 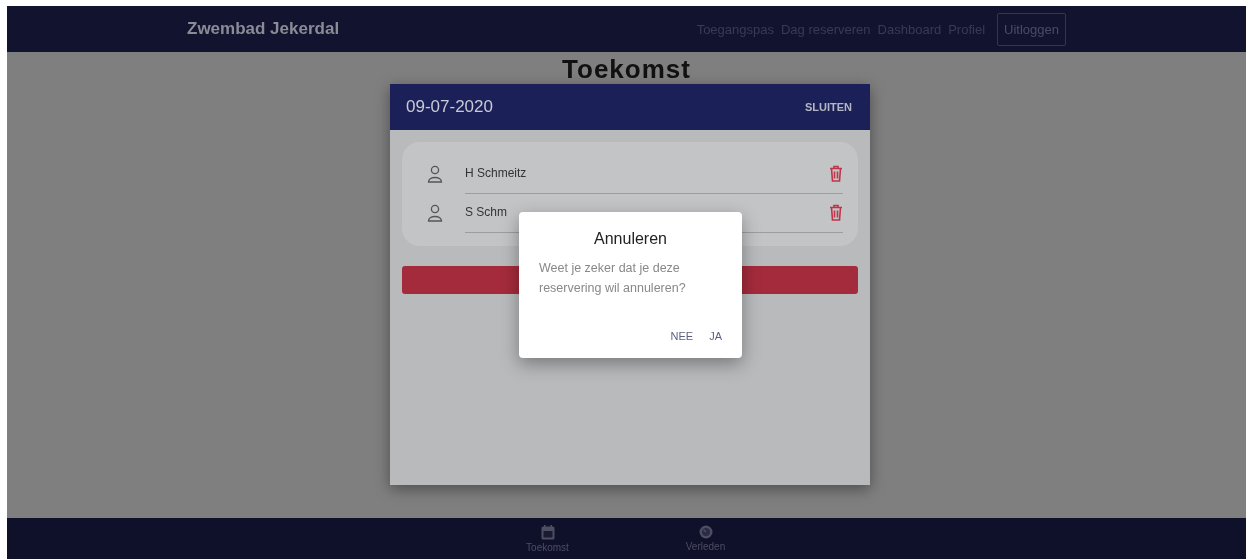 I want to click on bottom-nav-item: Verleden, so click(x=705, y=538).